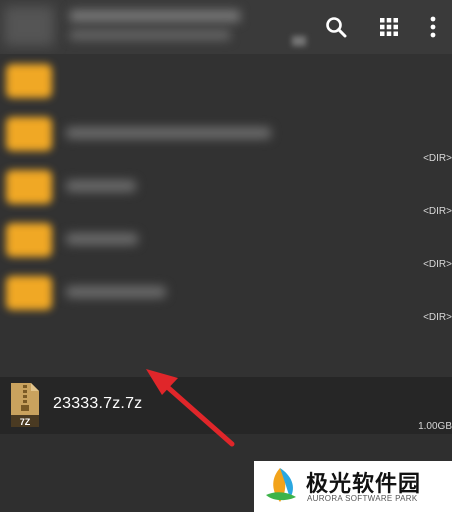 This screenshot has width=452, height=512. I want to click on dir-label: <DIR>, so click(437, 317).